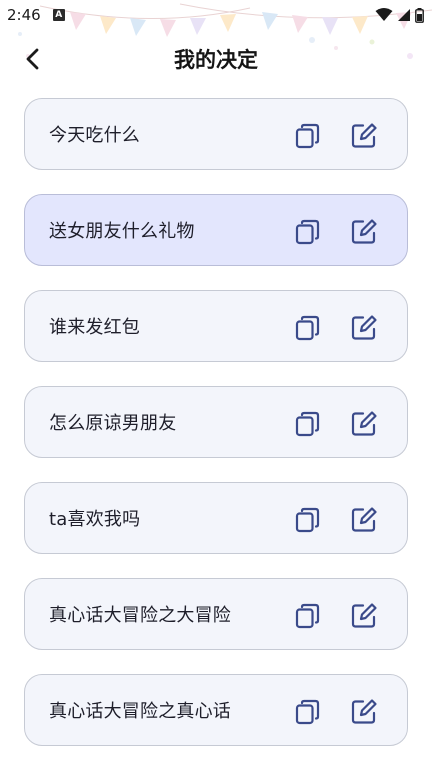  I want to click on back-button, so click(33, 59).